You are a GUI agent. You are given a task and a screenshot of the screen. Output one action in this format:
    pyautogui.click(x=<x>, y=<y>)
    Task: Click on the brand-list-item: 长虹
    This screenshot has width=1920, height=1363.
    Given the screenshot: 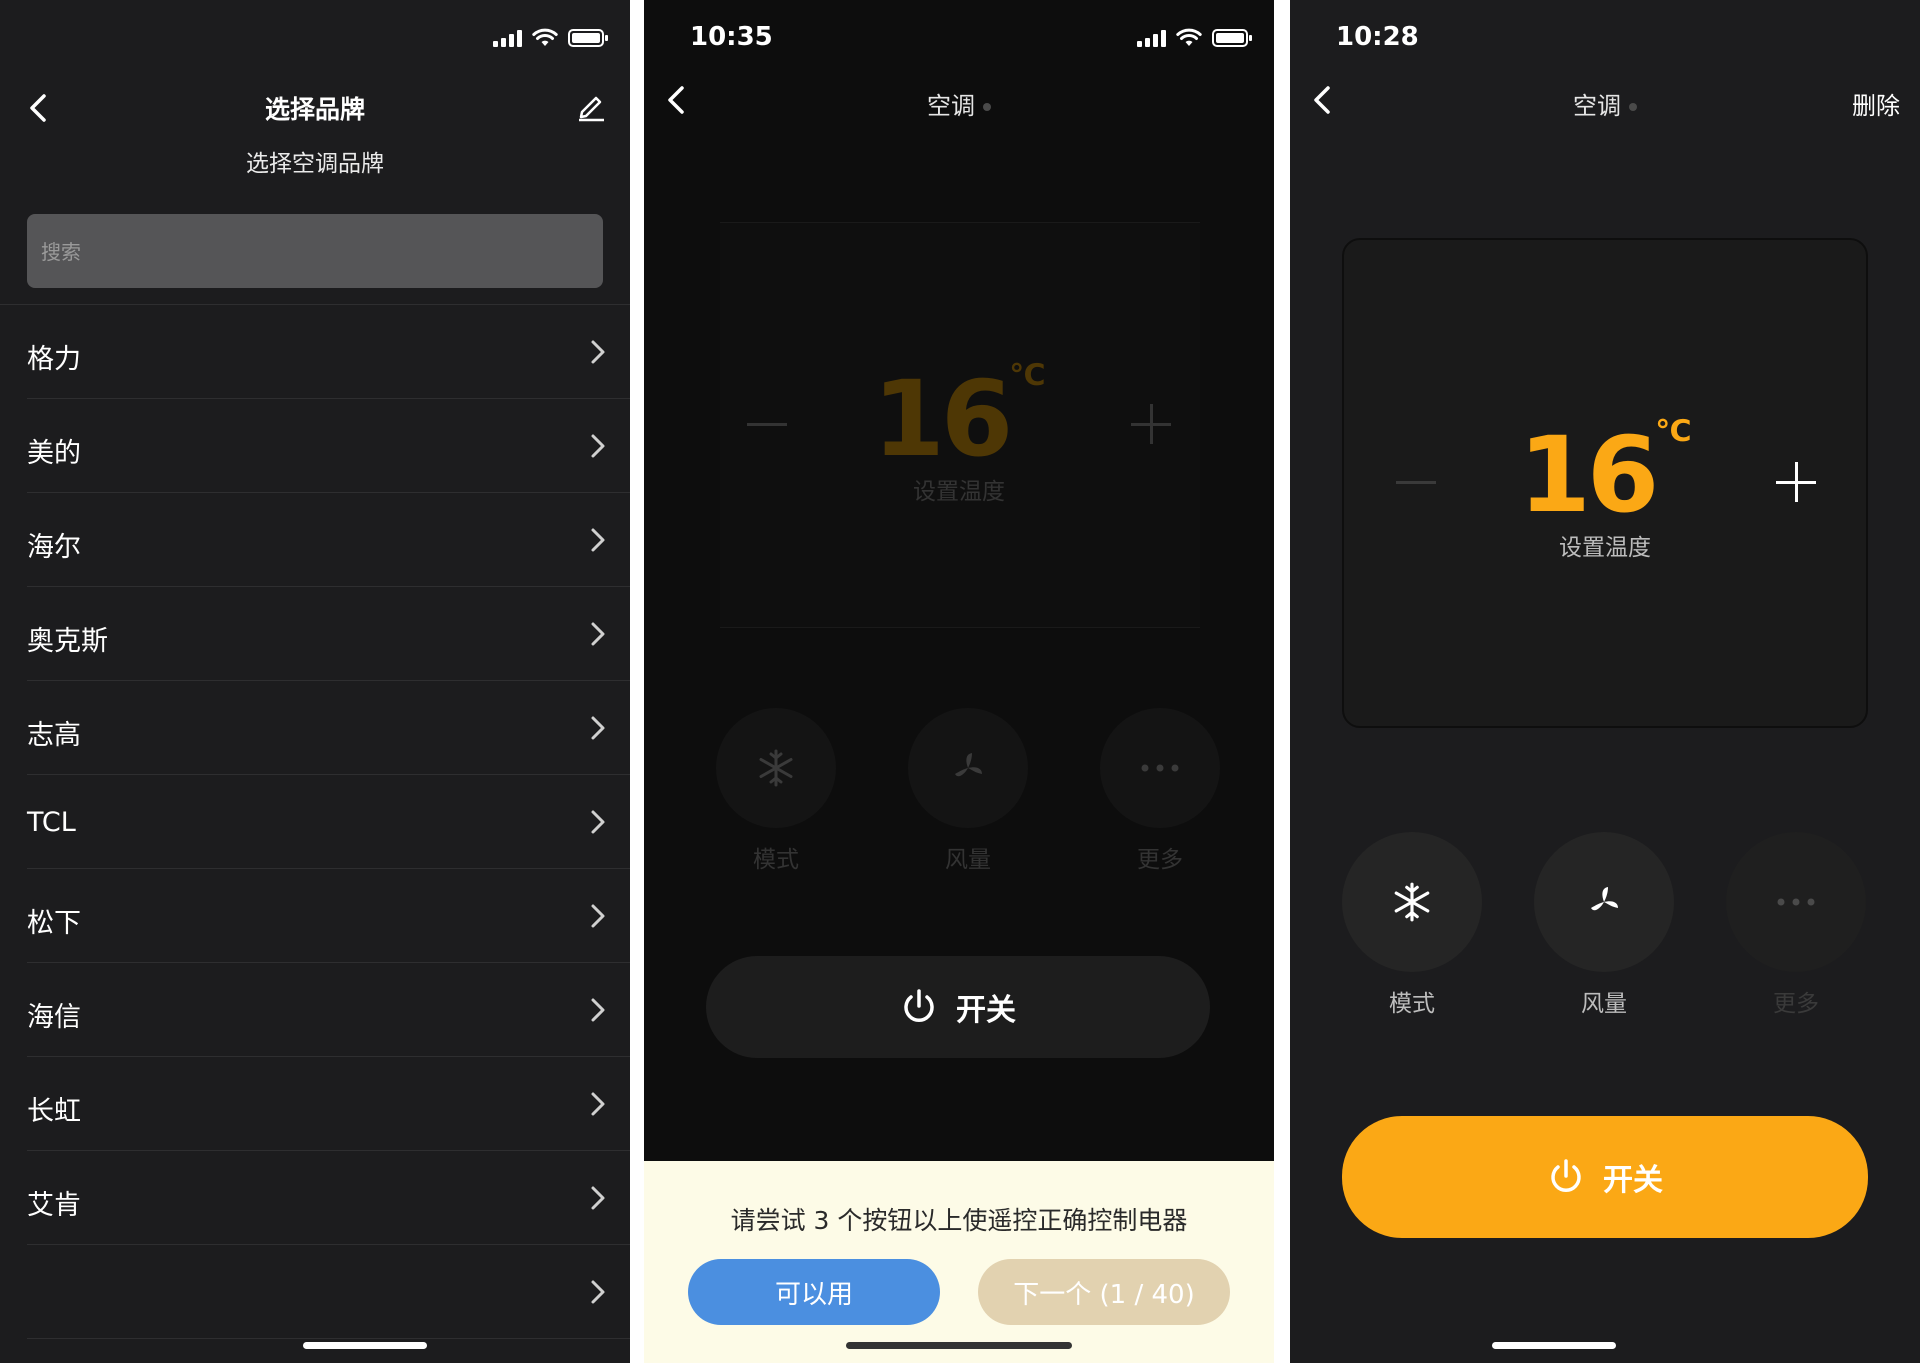 What is the action you would take?
    pyautogui.click(x=328, y=1104)
    